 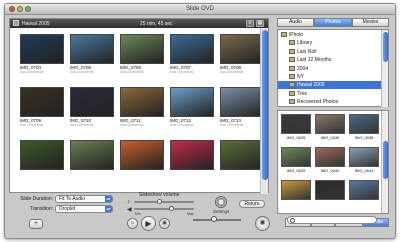 I want to click on slideshow-duration: 25 min, 45 sec, so click(x=156, y=24).